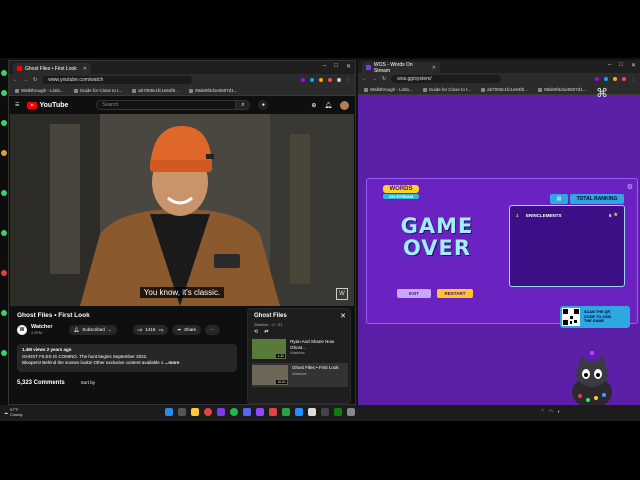  What do you see at coordinates (270, 316) in the screenshot?
I see `playlist-title: Ghost Files` at bounding box center [270, 316].